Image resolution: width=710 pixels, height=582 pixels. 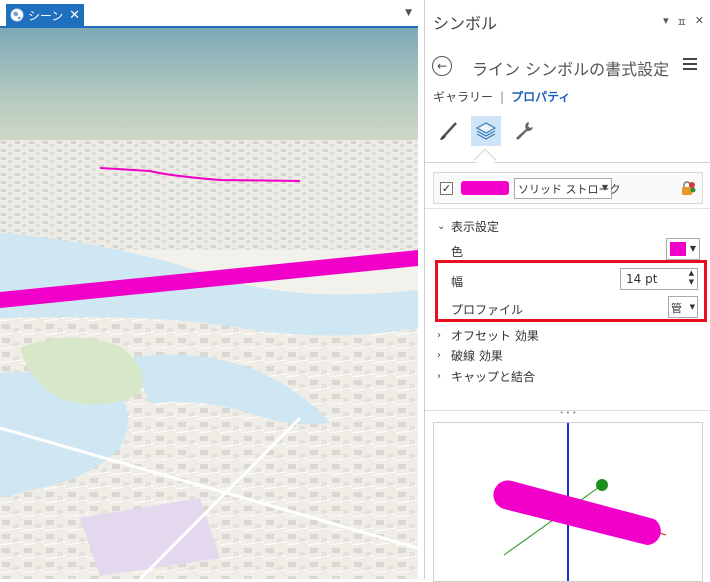 What do you see at coordinates (487, 310) in the screenshot?
I see `profile-label: プロファイル` at bounding box center [487, 310].